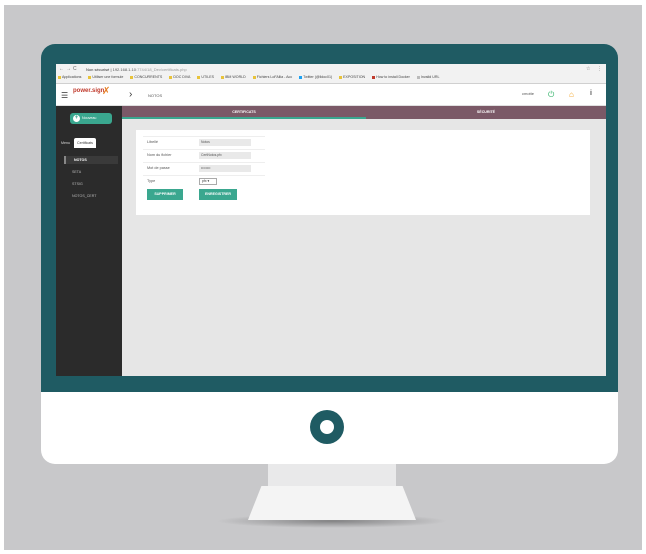  I want to click on bookmark: UTILES, so click(205, 77).